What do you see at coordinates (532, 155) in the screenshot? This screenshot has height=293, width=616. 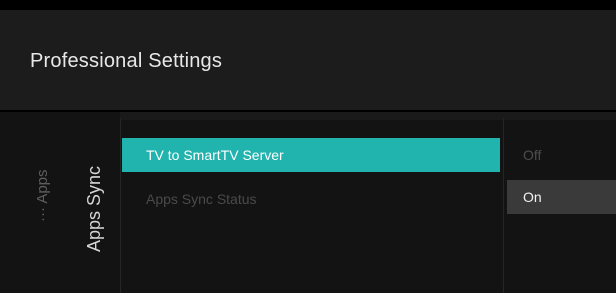 I see `option-label: Off` at bounding box center [532, 155].